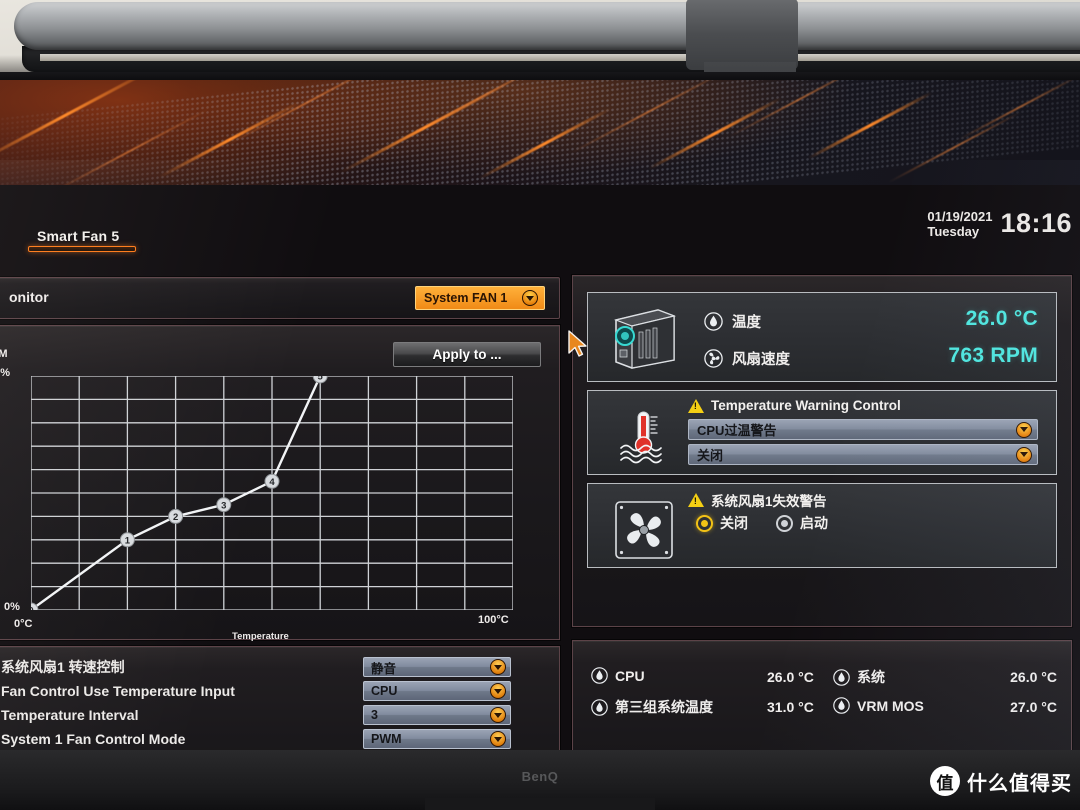 The height and width of the screenshot is (810, 1080). I want to click on temperature-warning-state-value: 关闭, so click(710, 455).